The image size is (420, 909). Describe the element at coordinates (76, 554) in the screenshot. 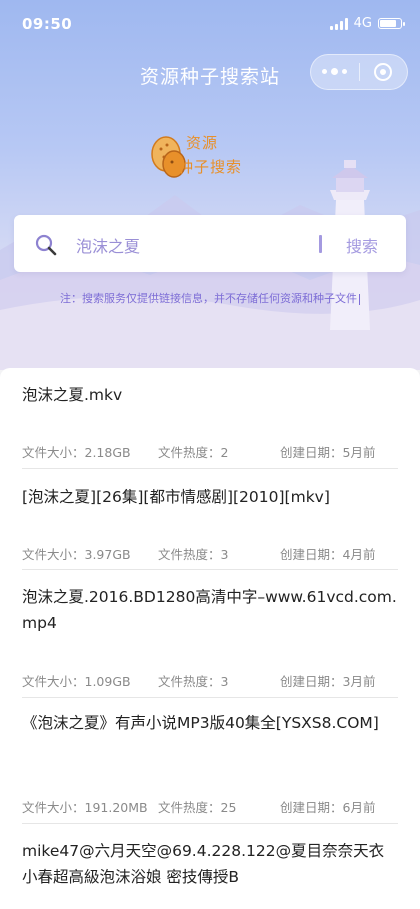

I see `result-size: 文件大小：3.97GB` at that location.